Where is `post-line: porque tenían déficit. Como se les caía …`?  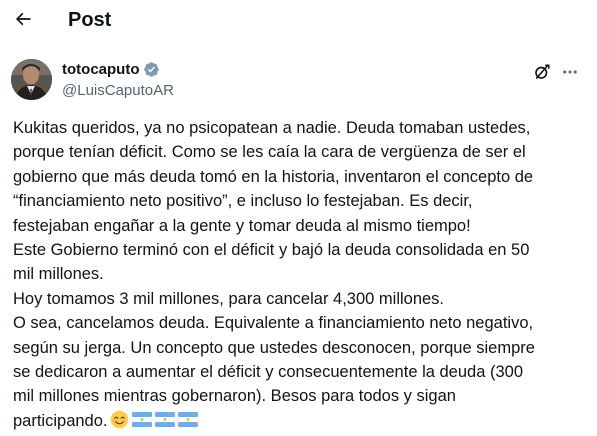 post-line: porque tenían déficit. Como se les caía … is located at coordinates (269, 152).